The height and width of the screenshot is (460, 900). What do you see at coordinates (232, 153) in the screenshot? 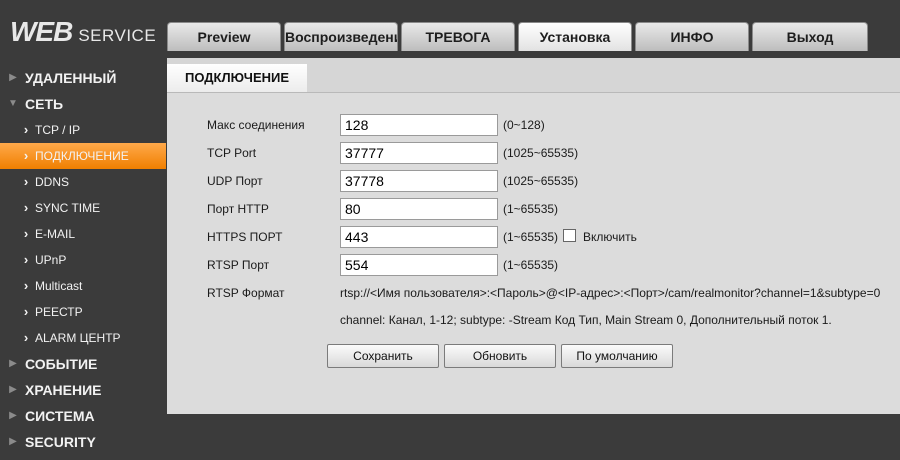
I see `field-label: TCP Port` at bounding box center [232, 153].